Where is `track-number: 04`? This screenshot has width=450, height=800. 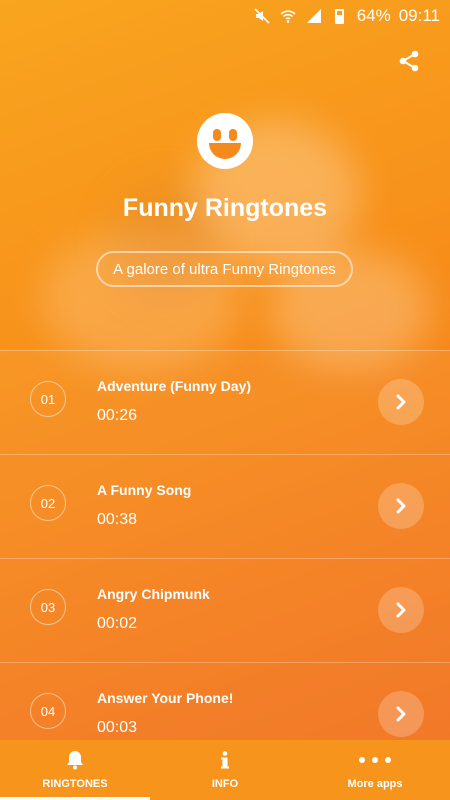
track-number: 04 is located at coordinates (48, 711).